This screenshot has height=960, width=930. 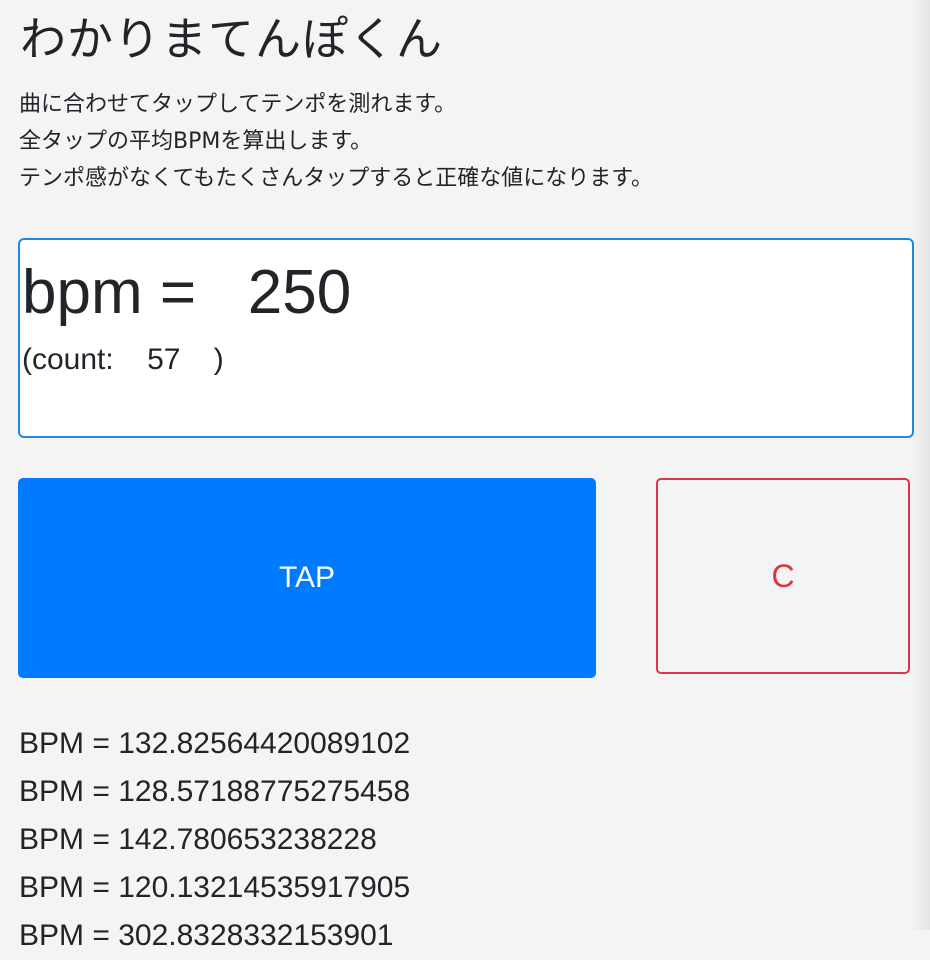 What do you see at coordinates (109, 292) in the screenshot?
I see `bpm-label: bpm =` at bounding box center [109, 292].